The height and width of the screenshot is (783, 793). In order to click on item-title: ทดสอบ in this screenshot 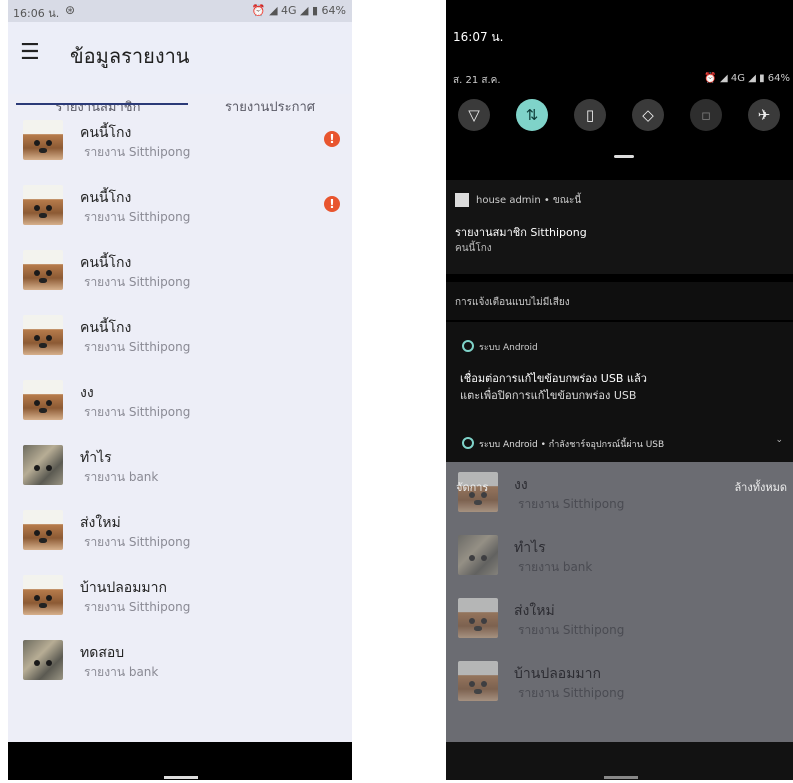, I will do `click(102, 653)`.